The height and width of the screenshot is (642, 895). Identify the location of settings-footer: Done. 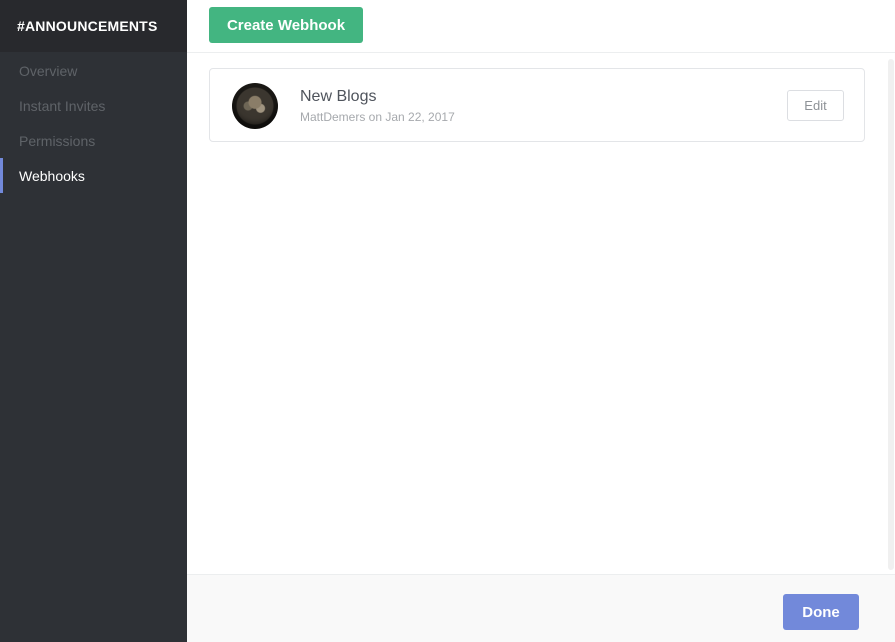
(541, 608).